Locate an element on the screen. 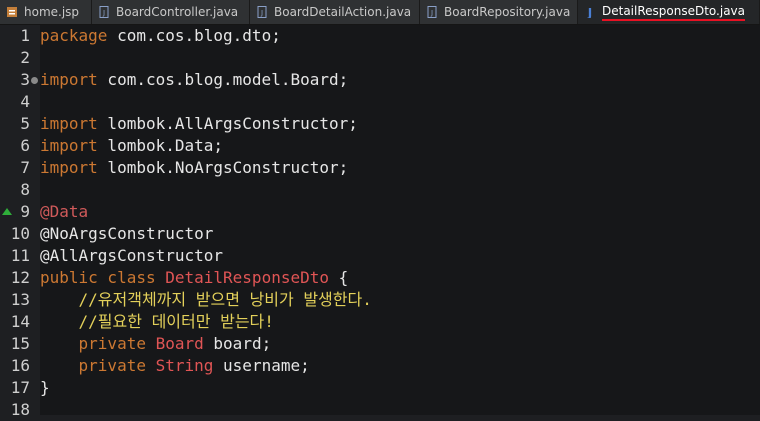 Image resolution: width=760 pixels, height=421 pixels. code-token: board; is located at coordinates (237, 343).